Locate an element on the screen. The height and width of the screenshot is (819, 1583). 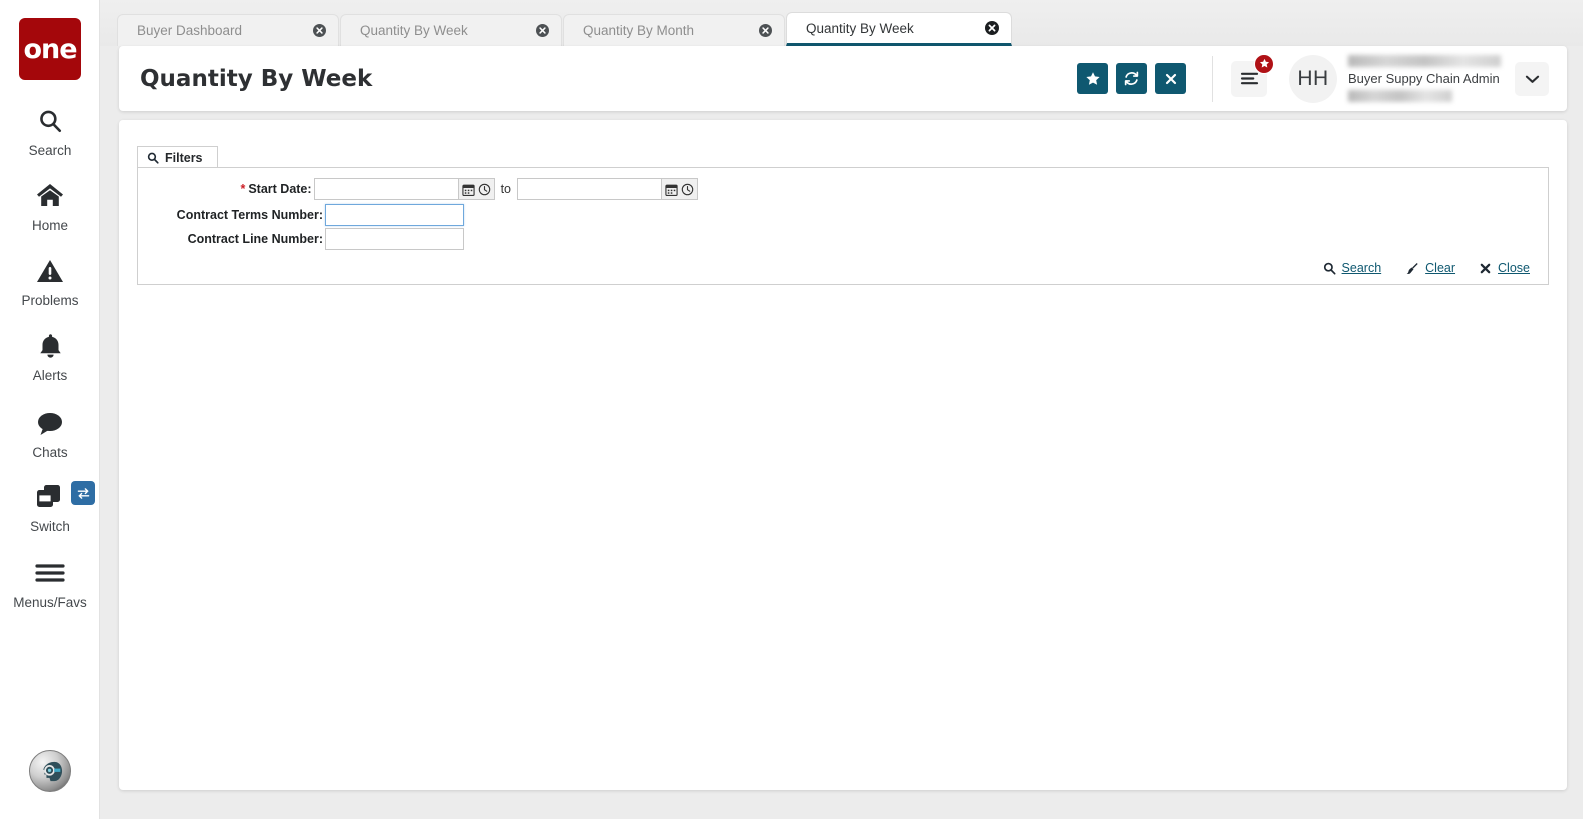
brand-logo-text: one is located at coordinates (50, 49).